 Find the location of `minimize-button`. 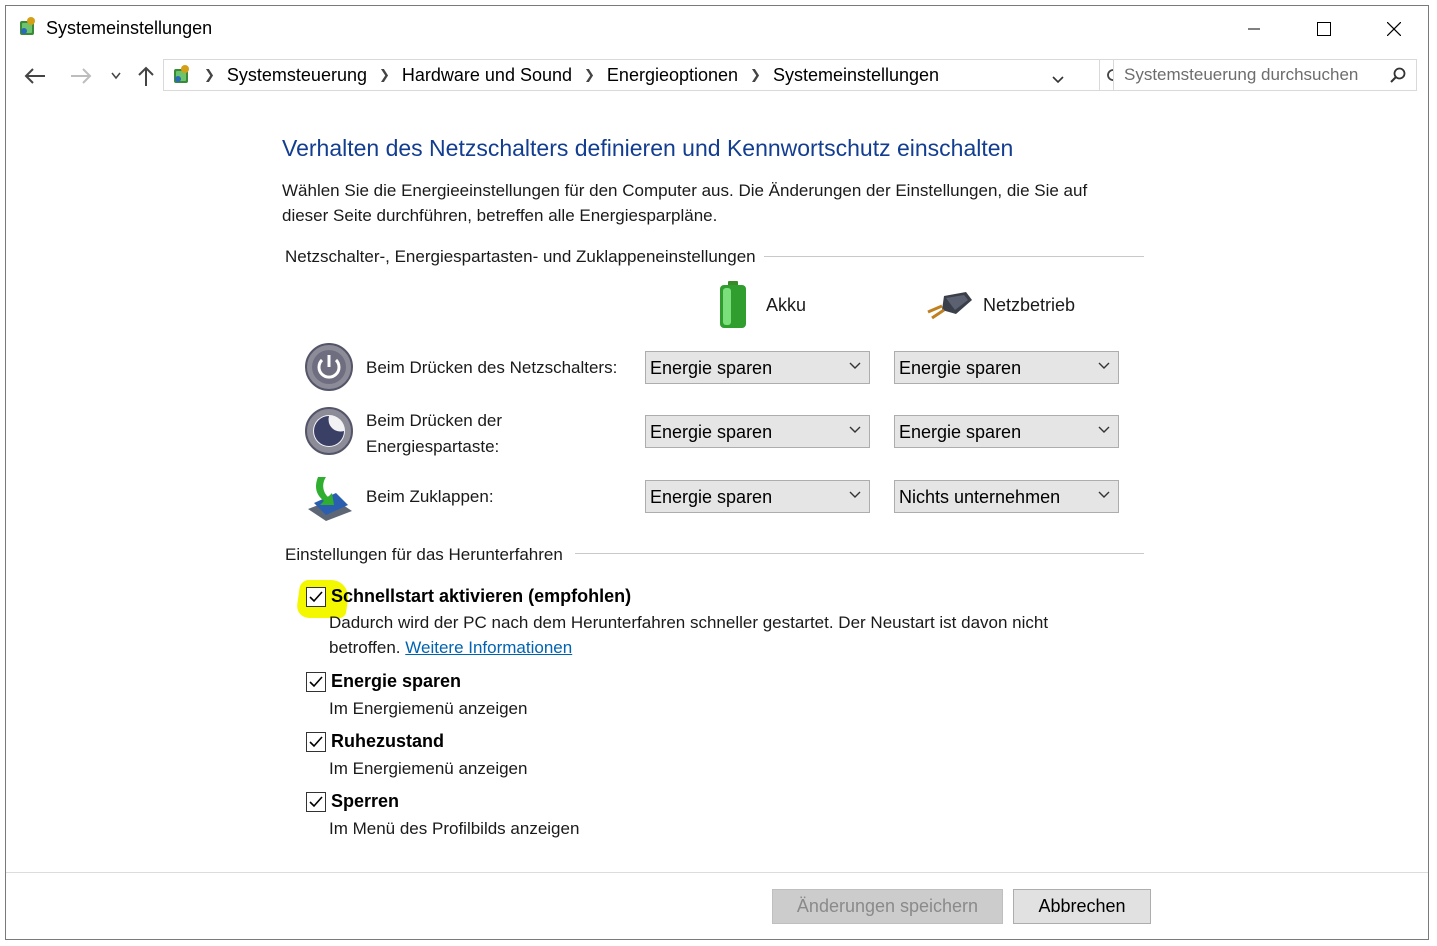

minimize-button is located at coordinates (1254, 28).